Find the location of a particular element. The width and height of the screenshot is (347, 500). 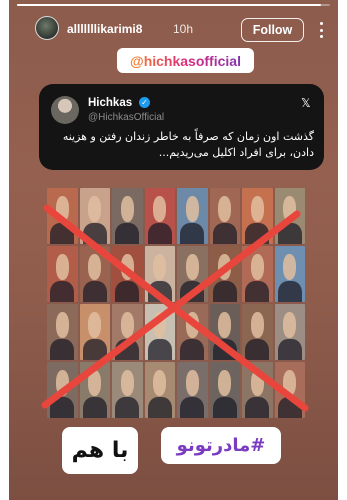

hashtag-sticker: #مادرتونو is located at coordinates (221, 445).